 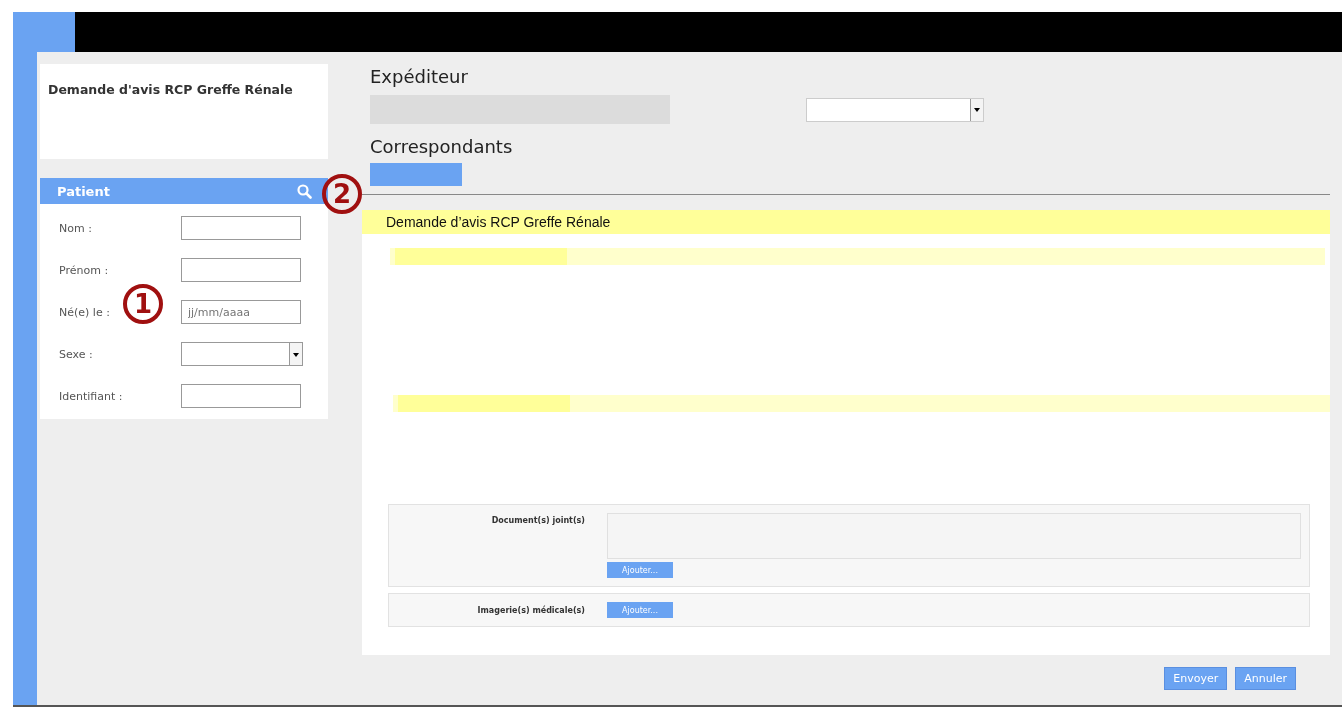 What do you see at coordinates (241, 312) in the screenshot?
I see `input-field: jj/mm/aaaa` at bounding box center [241, 312].